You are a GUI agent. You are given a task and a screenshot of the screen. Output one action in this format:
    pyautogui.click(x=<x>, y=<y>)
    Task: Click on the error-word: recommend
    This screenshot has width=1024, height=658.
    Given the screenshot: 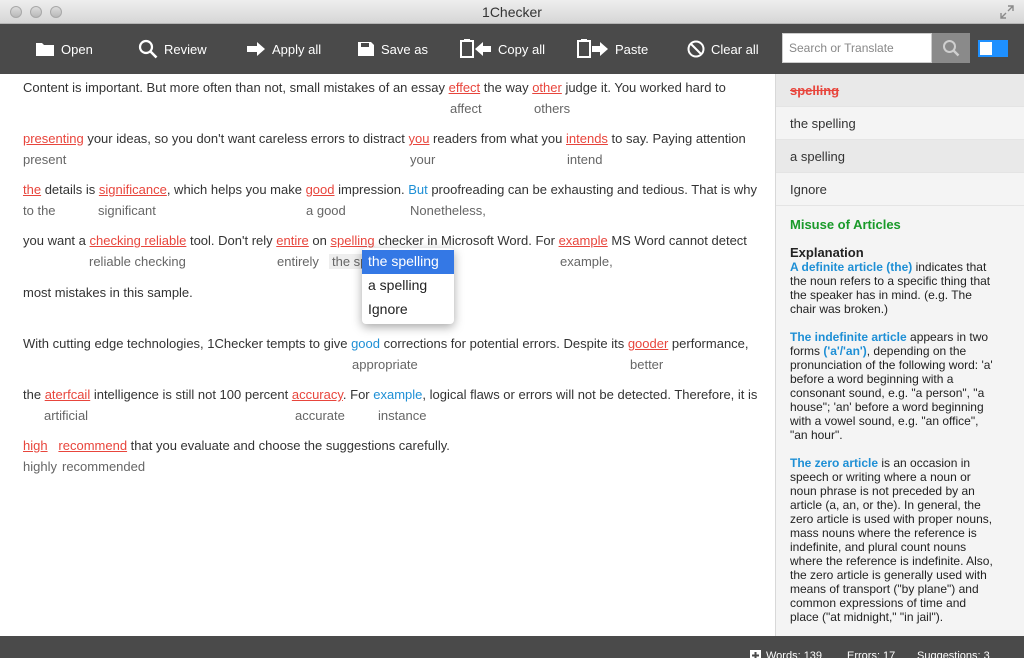 What is the action you would take?
    pyautogui.click(x=92, y=445)
    